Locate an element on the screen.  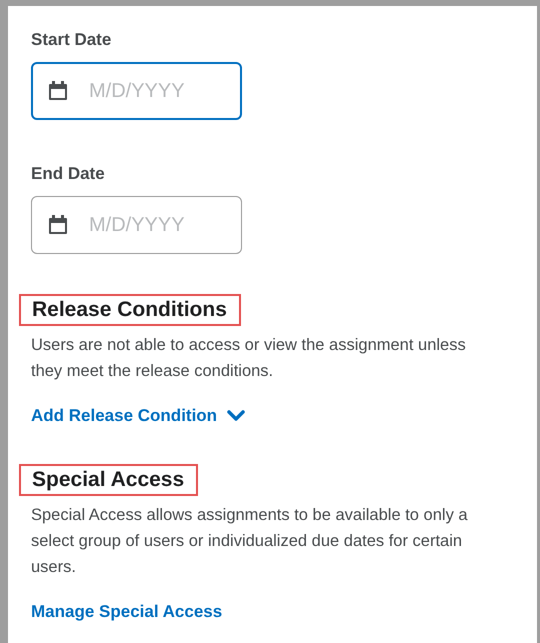
chevron-down-icon is located at coordinates (236, 416).